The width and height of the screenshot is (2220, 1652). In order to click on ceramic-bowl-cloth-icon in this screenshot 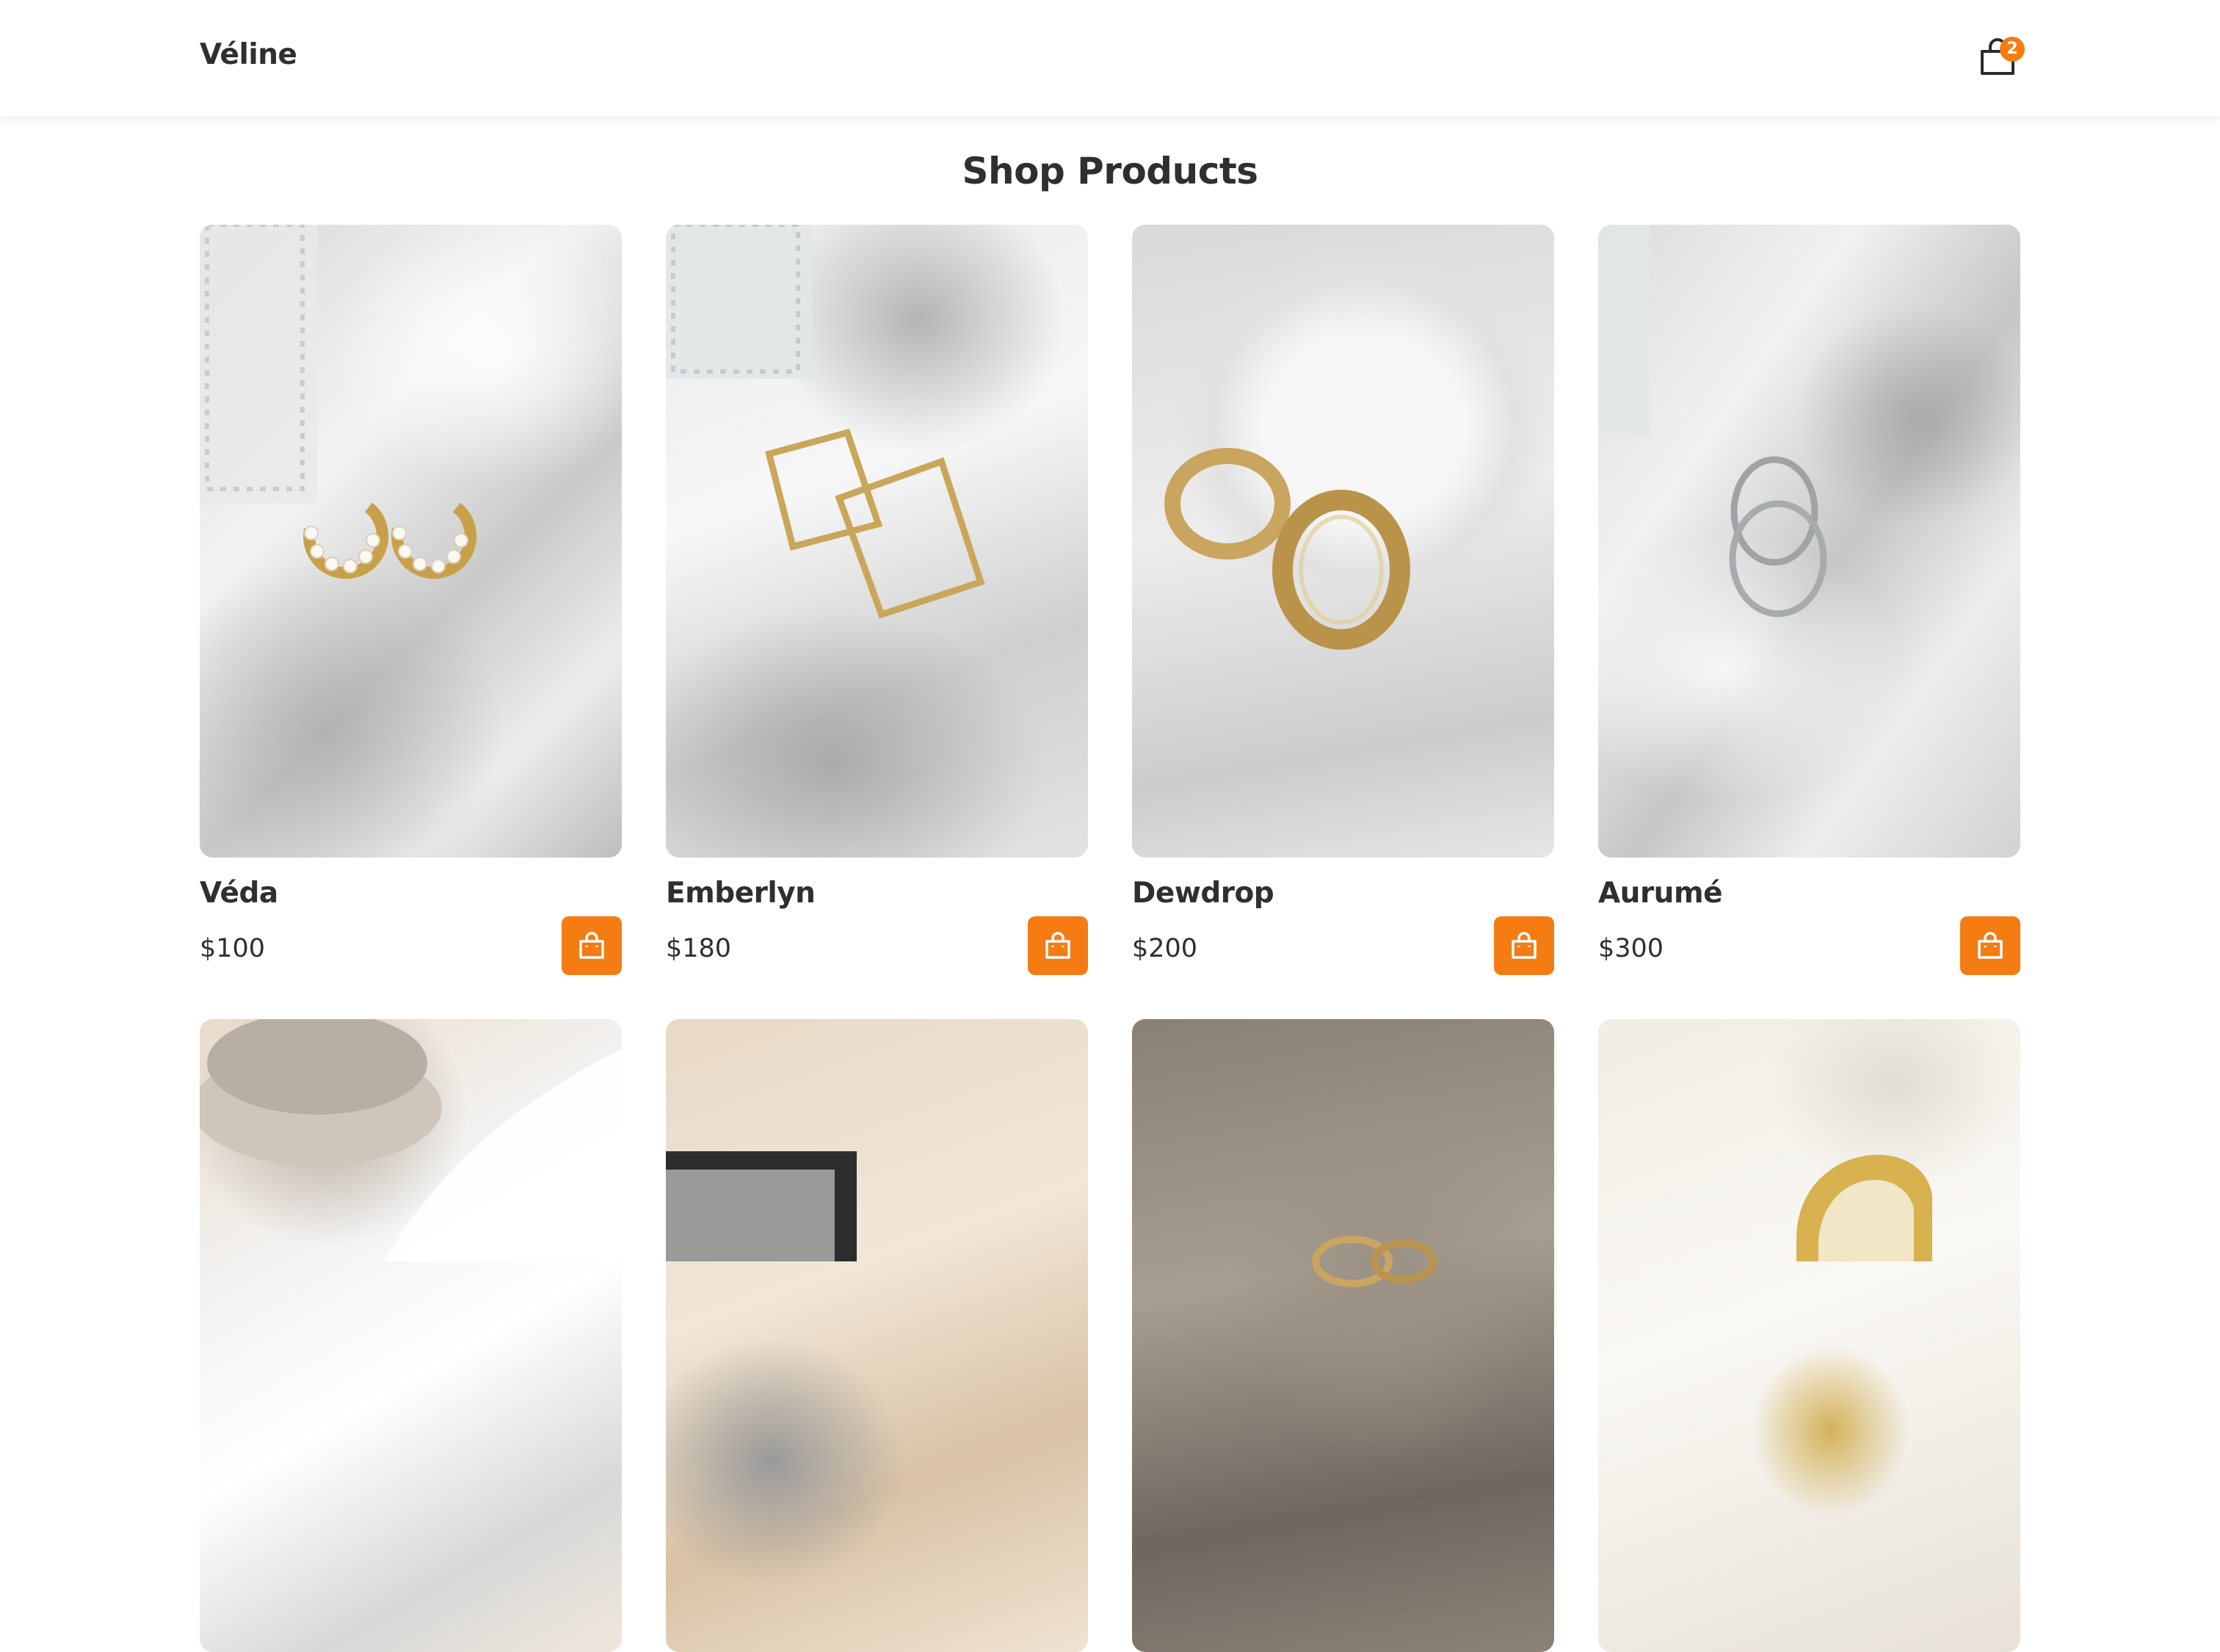, I will do `click(411, 1140)`.